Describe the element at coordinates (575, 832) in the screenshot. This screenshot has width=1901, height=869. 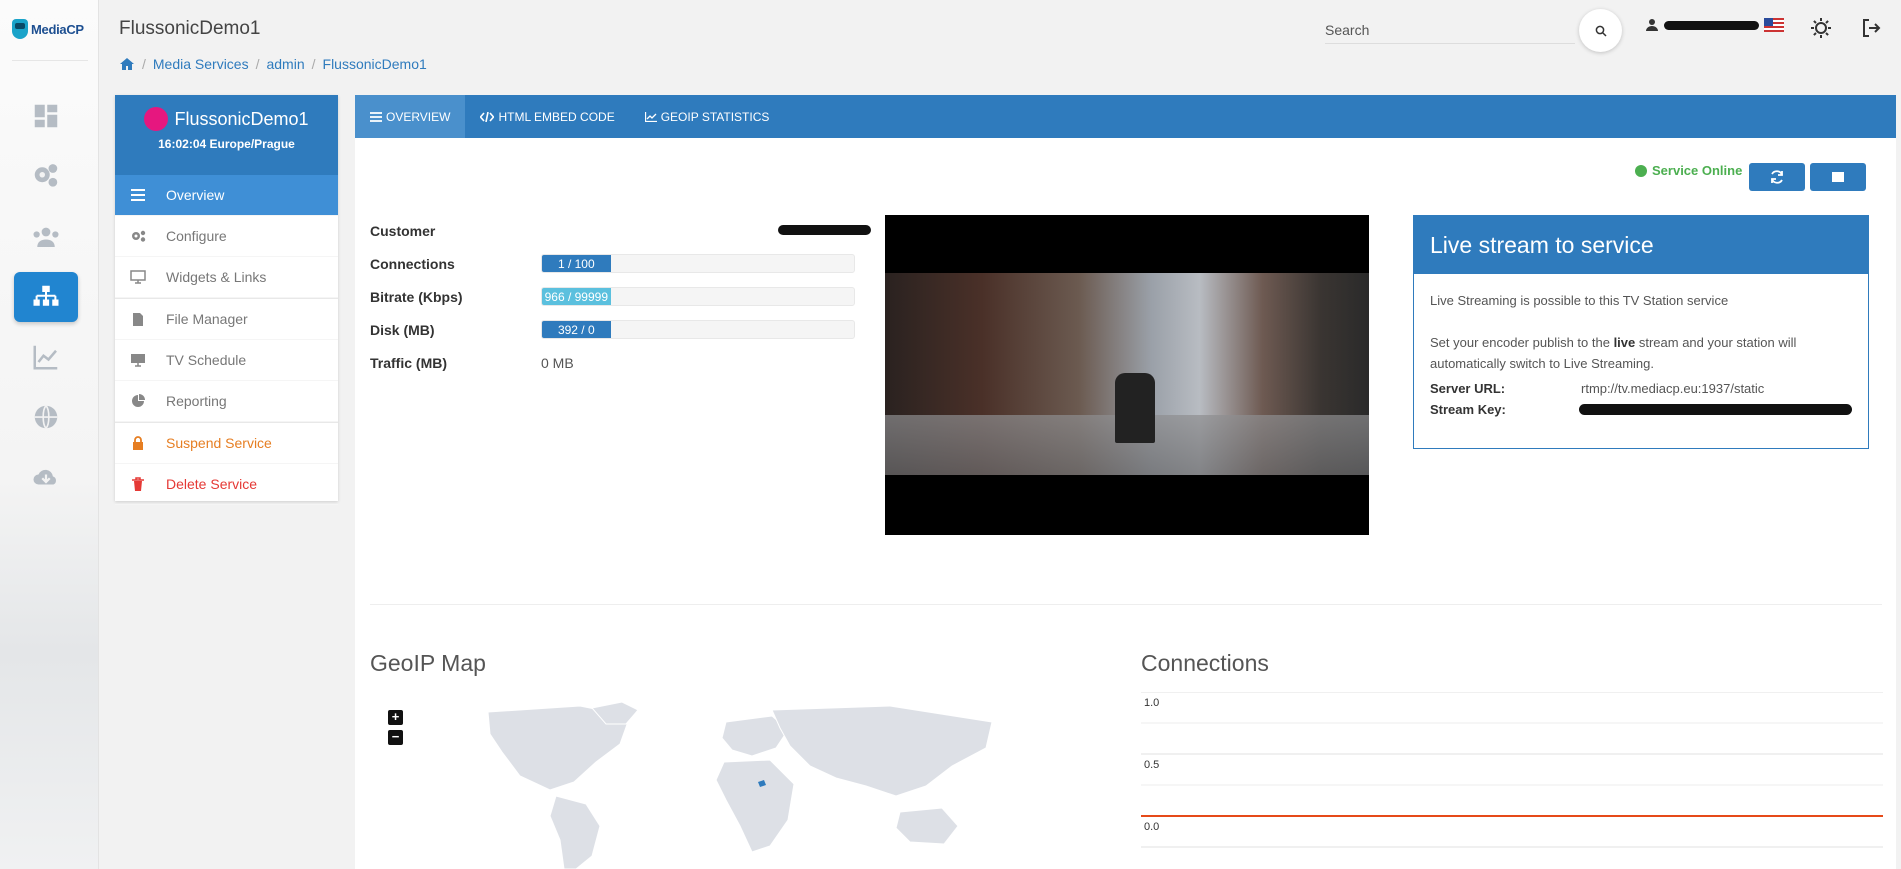
I see `map-south-america` at that location.